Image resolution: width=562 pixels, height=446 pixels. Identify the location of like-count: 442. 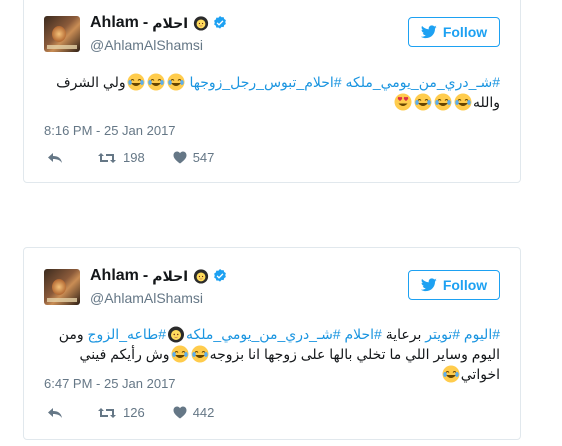
(203, 412).